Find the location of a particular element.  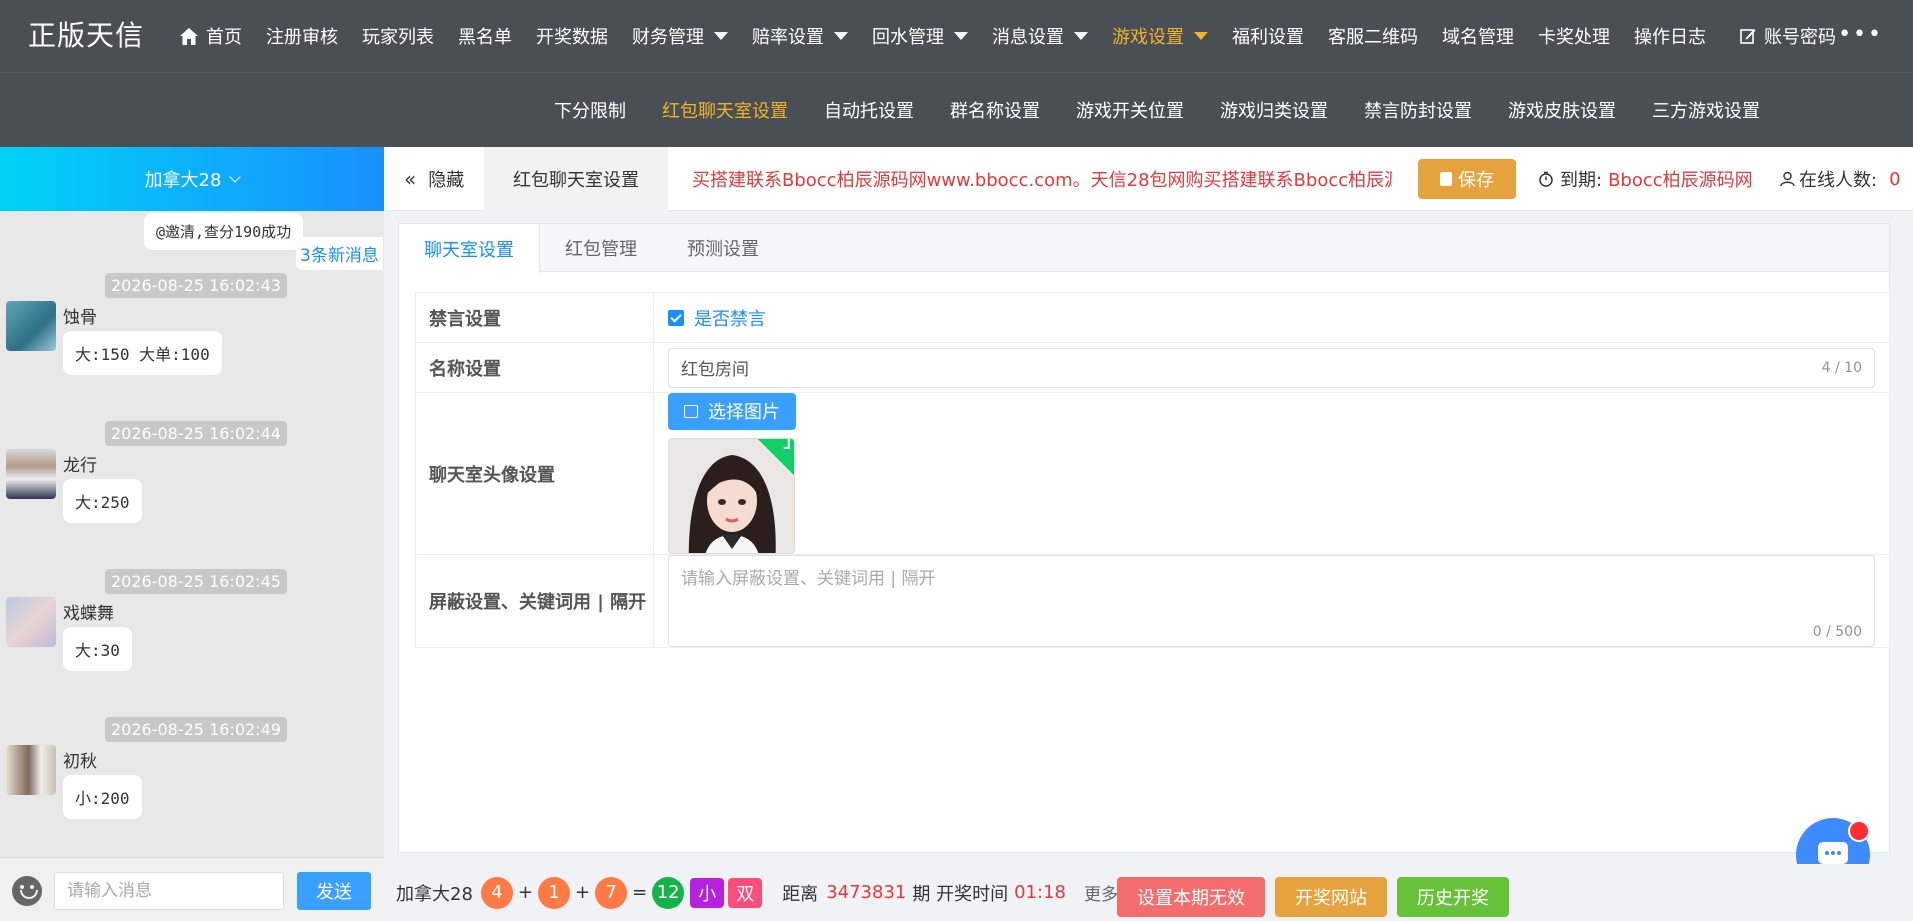

invalidate-period-button: 设置本期无效 is located at coordinates (1191, 897).